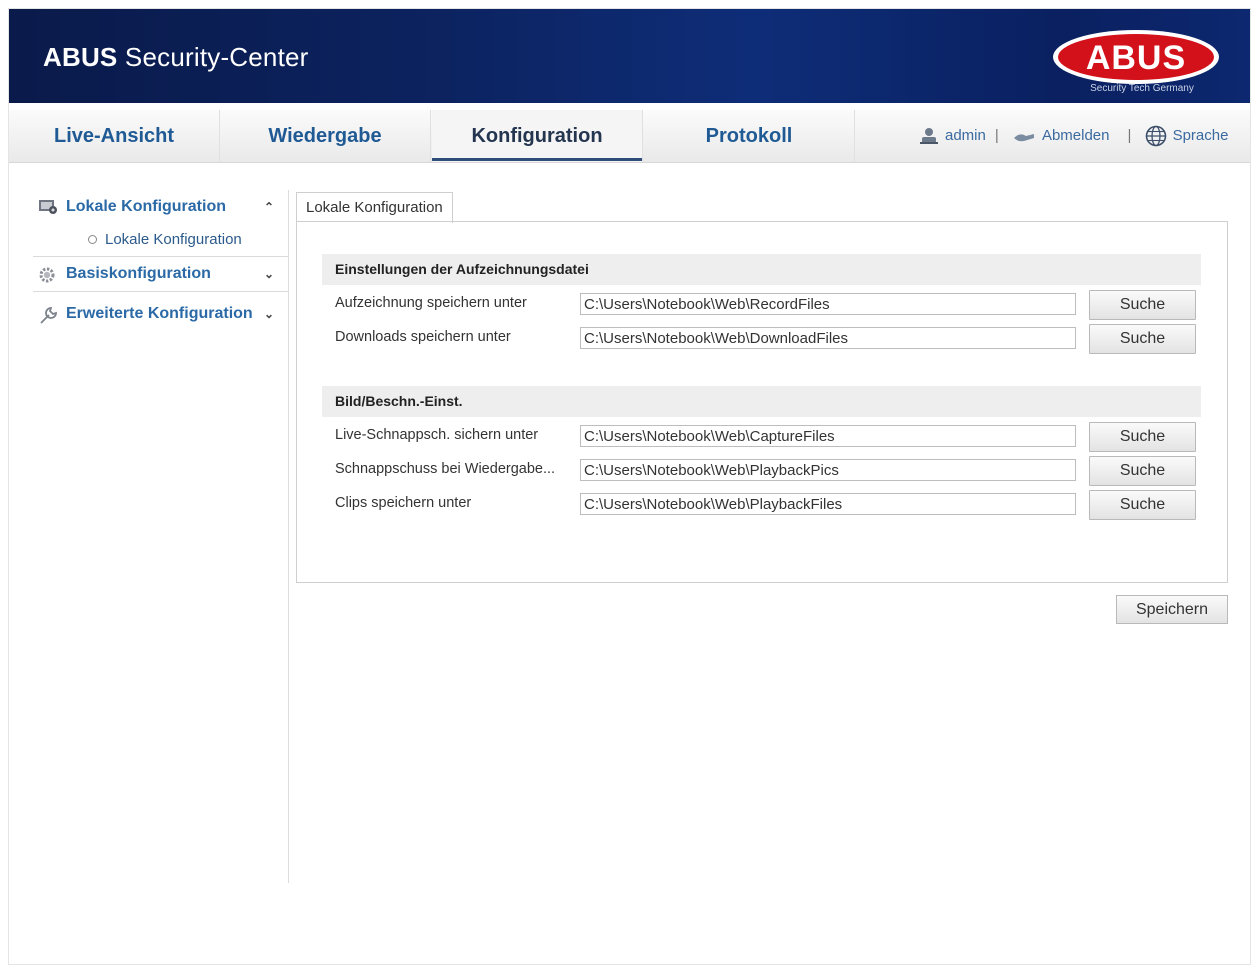 Image resolution: width=1254 pixels, height=968 pixels. What do you see at coordinates (1142, 305) in the screenshot?
I see `record-browse-button: Suche` at bounding box center [1142, 305].